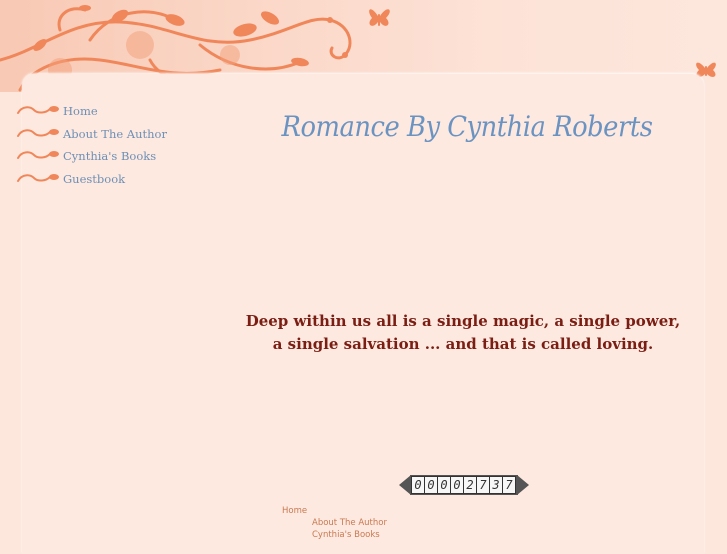 Image resolution: width=727 pixels, height=554 pixels. Describe the element at coordinates (467, 126) in the screenshot. I see `page-title: Romance By Cynthia Roberts` at that location.